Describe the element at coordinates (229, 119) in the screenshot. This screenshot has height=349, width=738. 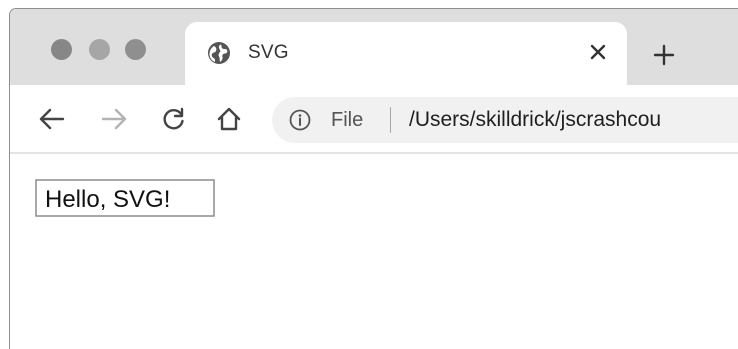
I see `home-icon` at that location.